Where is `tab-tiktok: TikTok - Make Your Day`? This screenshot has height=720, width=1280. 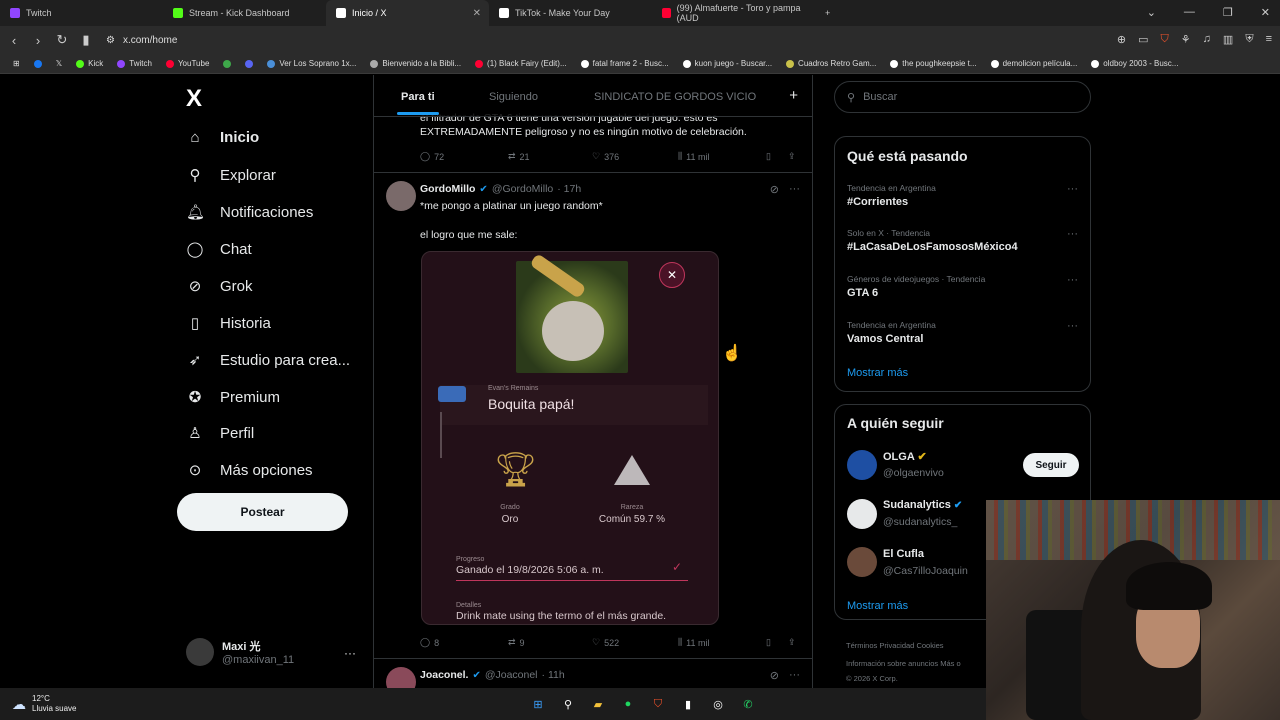 tab-tiktok: TikTok - Make Your Day is located at coordinates (570, 13).